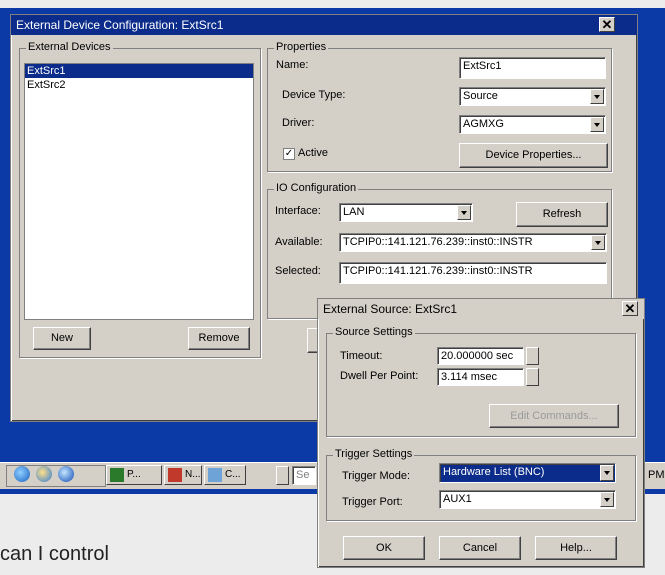 Image resolution: width=665 pixels, height=575 pixels. What do you see at coordinates (473, 273) in the screenshot?
I see `selected-field: TCPIP0::141.121.76.239::inst0::INSTR` at bounding box center [473, 273].